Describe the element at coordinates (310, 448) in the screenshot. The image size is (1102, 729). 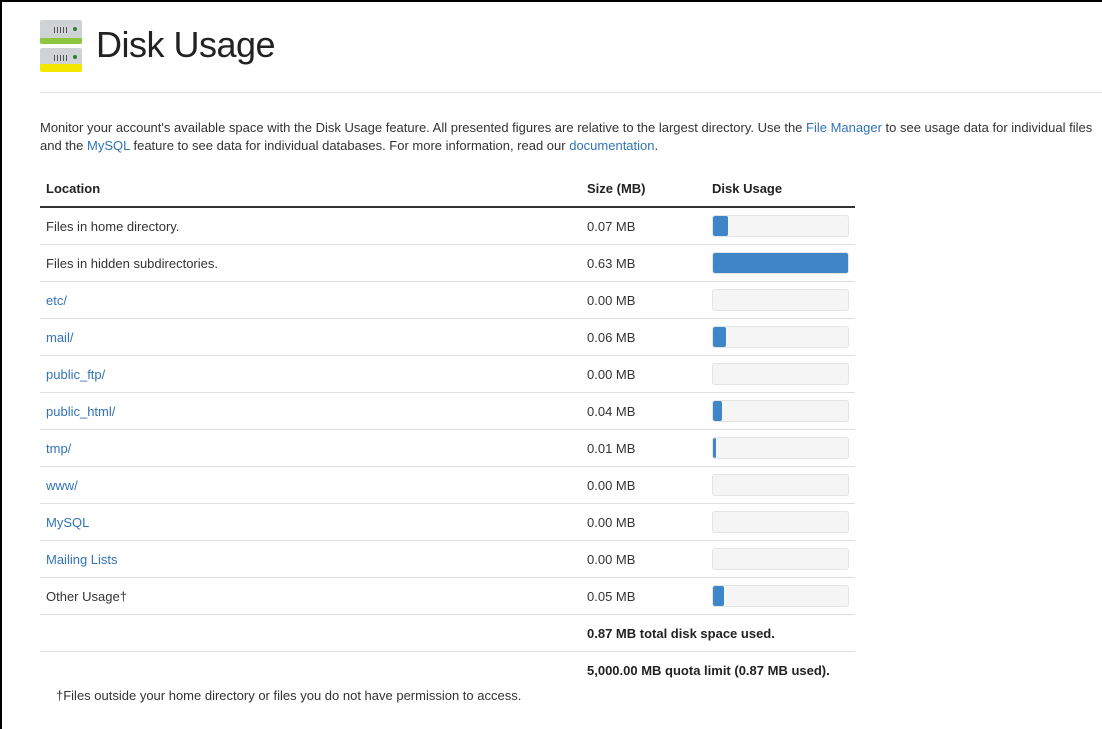
I see `location-cell: tmp/` at that location.